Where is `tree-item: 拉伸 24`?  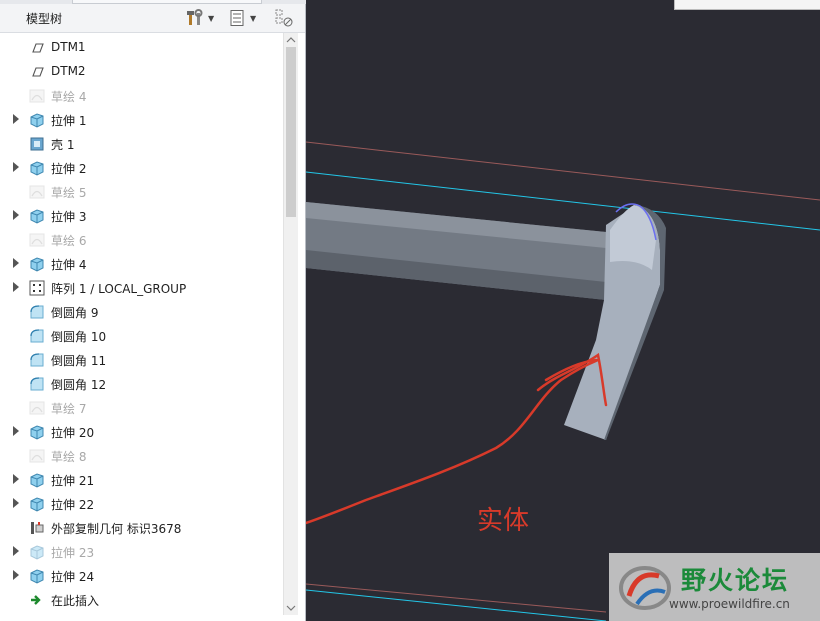
tree-item: 拉伸 24 is located at coordinates (141, 576).